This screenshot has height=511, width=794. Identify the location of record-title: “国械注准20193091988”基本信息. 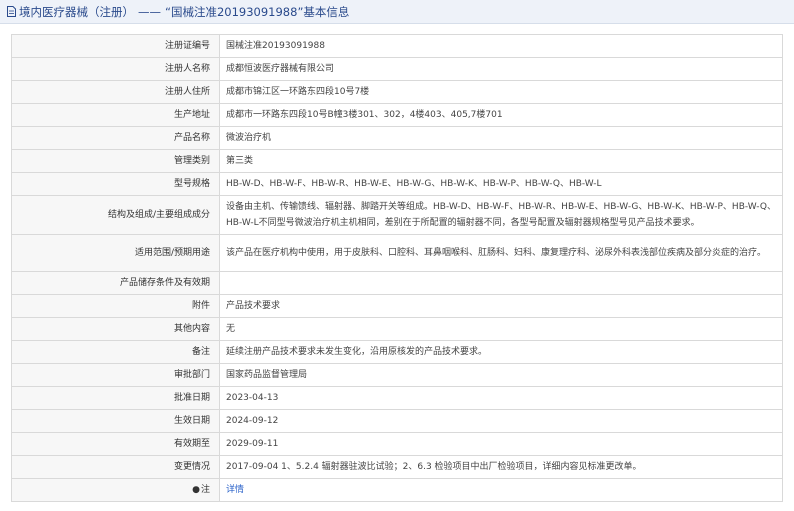
(257, 11).